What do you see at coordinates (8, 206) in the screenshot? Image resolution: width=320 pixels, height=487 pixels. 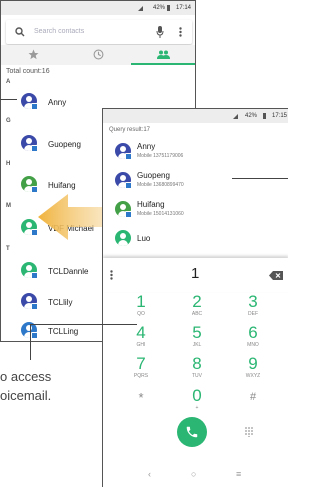 I see `section-header: M` at bounding box center [8, 206].